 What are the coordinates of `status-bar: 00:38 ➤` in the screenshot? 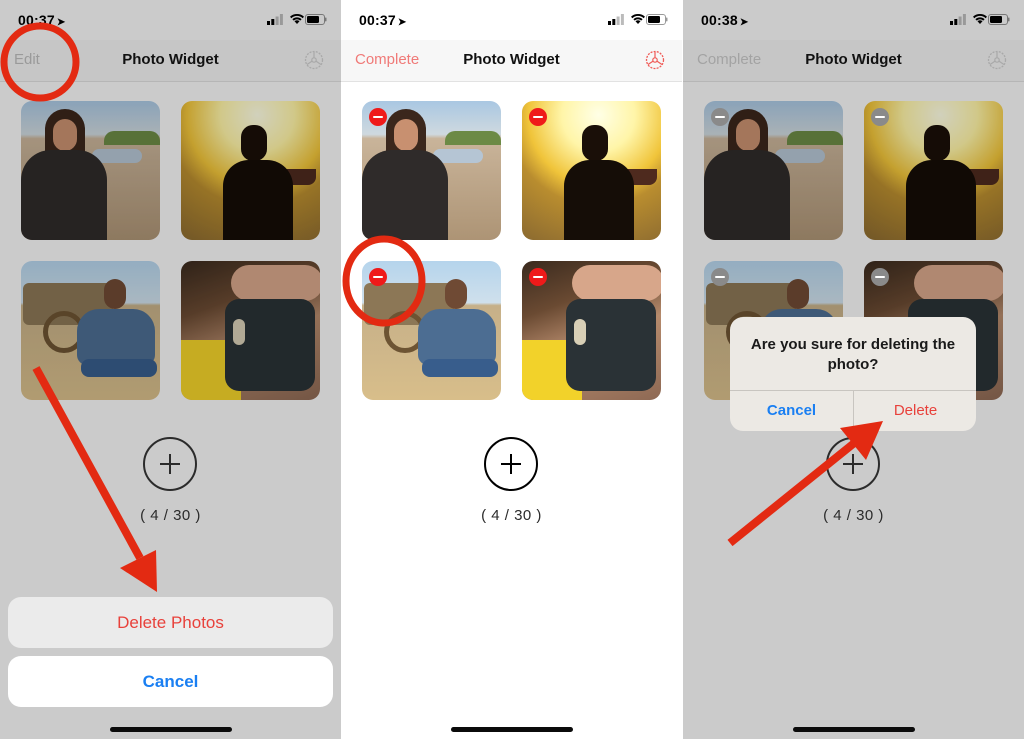 It's located at (853, 20).